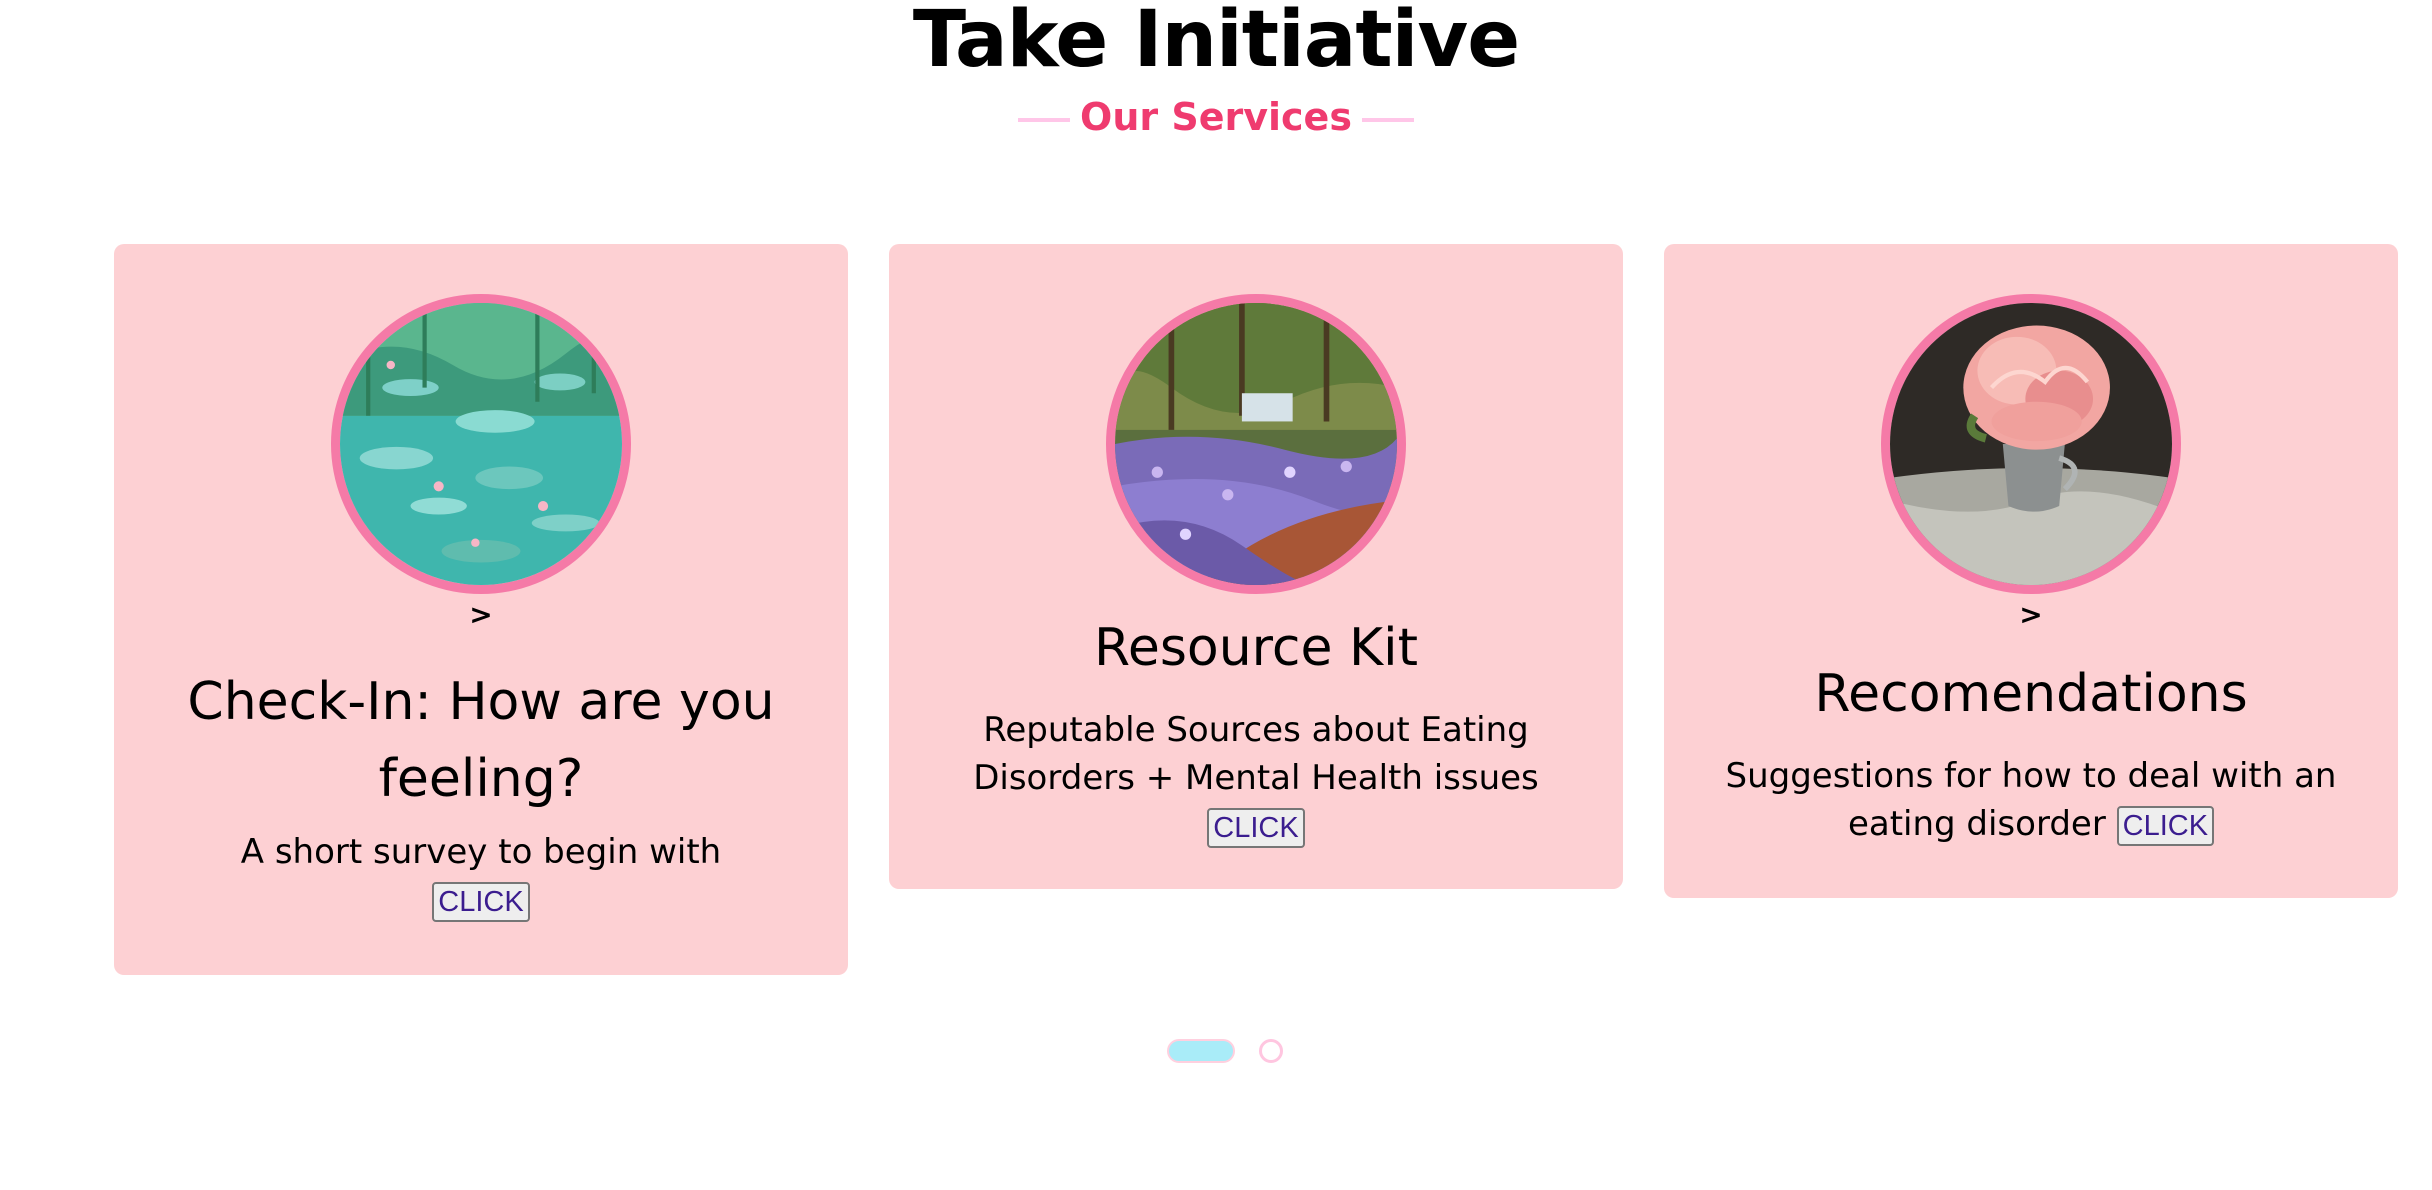 The height and width of the screenshot is (1190, 2432). Describe the element at coordinates (1216, 42) in the screenshot. I see `page-title: Take Initiative` at that location.